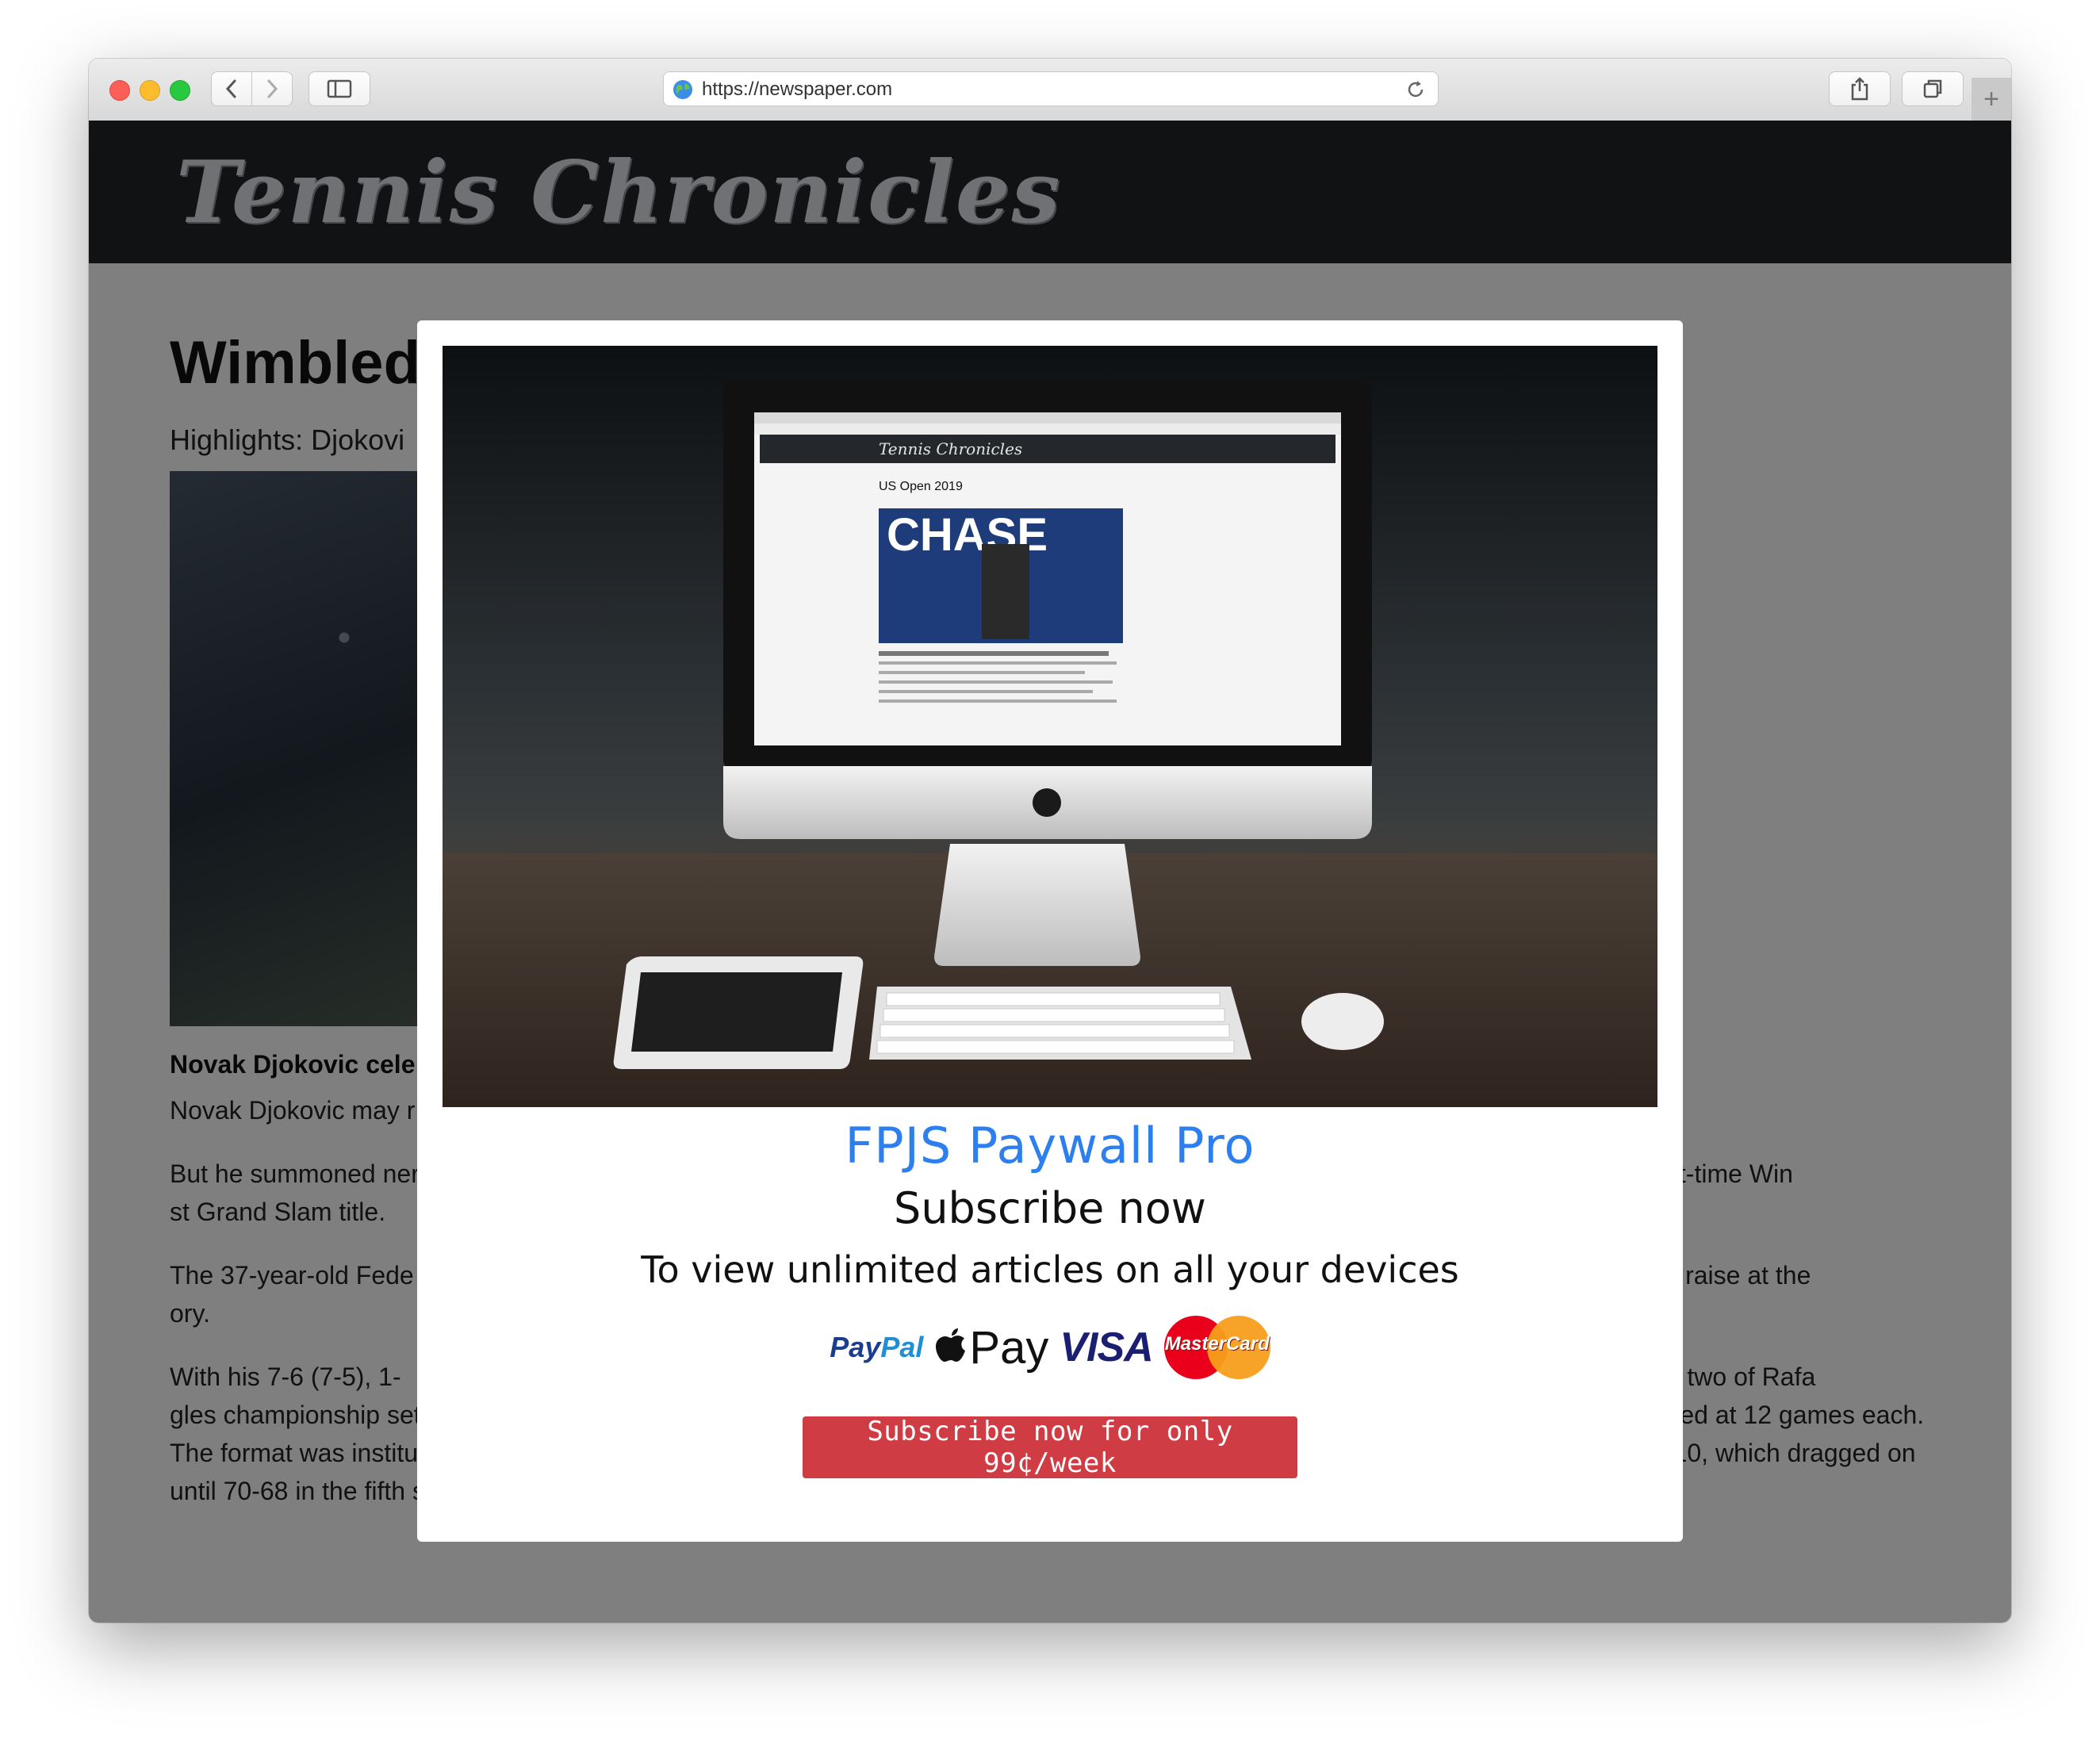 The width and height of the screenshot is (2100, 1740). Describe the element at coordinates (1415, 90) in the screenshot. I see `reload-icon` at that location.